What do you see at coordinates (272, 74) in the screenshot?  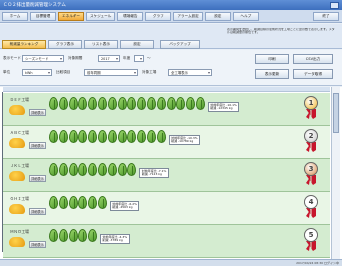 I see `refresh-button: 表示更新` at bounding box center [272, 74].